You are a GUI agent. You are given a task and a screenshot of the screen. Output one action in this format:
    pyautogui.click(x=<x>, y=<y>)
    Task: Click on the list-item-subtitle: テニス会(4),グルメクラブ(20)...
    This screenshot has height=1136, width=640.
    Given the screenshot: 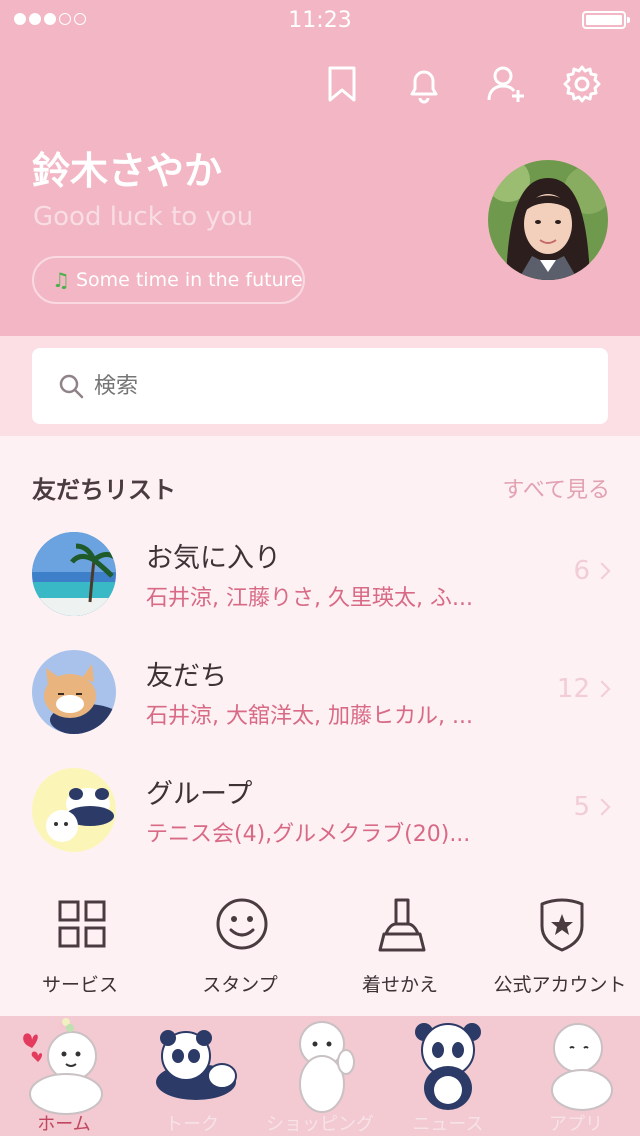 What is the action you would take?
    pyautogui.click(x=308, y=834)
    